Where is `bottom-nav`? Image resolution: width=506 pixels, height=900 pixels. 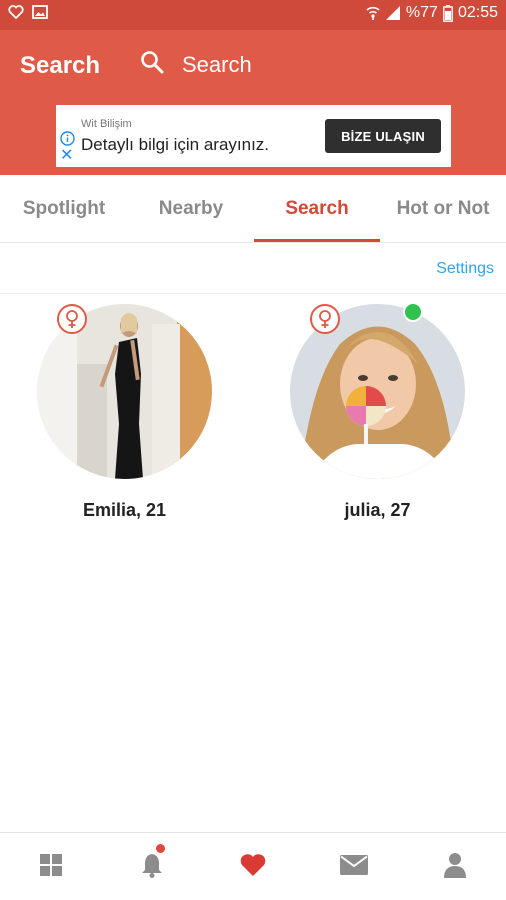 bottom-nav is located at coordinates (253, 866).